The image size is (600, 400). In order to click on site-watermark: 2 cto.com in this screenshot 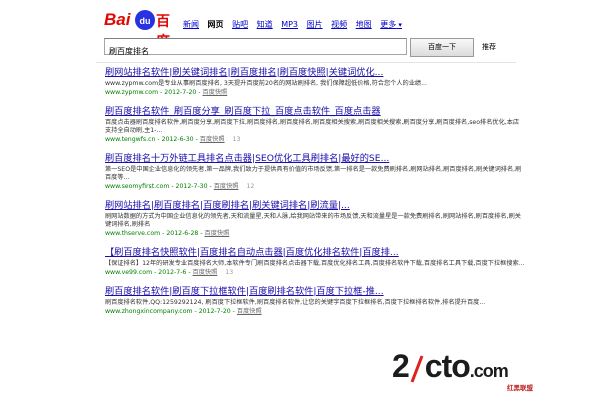, I will do `click(450, 366)`.